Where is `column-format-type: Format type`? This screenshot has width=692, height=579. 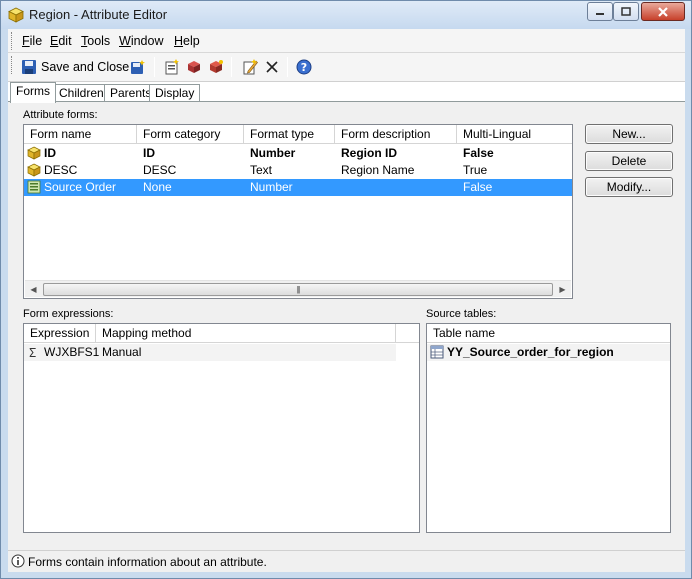
column-format-type: Format type is located at coordinates (289, 134).